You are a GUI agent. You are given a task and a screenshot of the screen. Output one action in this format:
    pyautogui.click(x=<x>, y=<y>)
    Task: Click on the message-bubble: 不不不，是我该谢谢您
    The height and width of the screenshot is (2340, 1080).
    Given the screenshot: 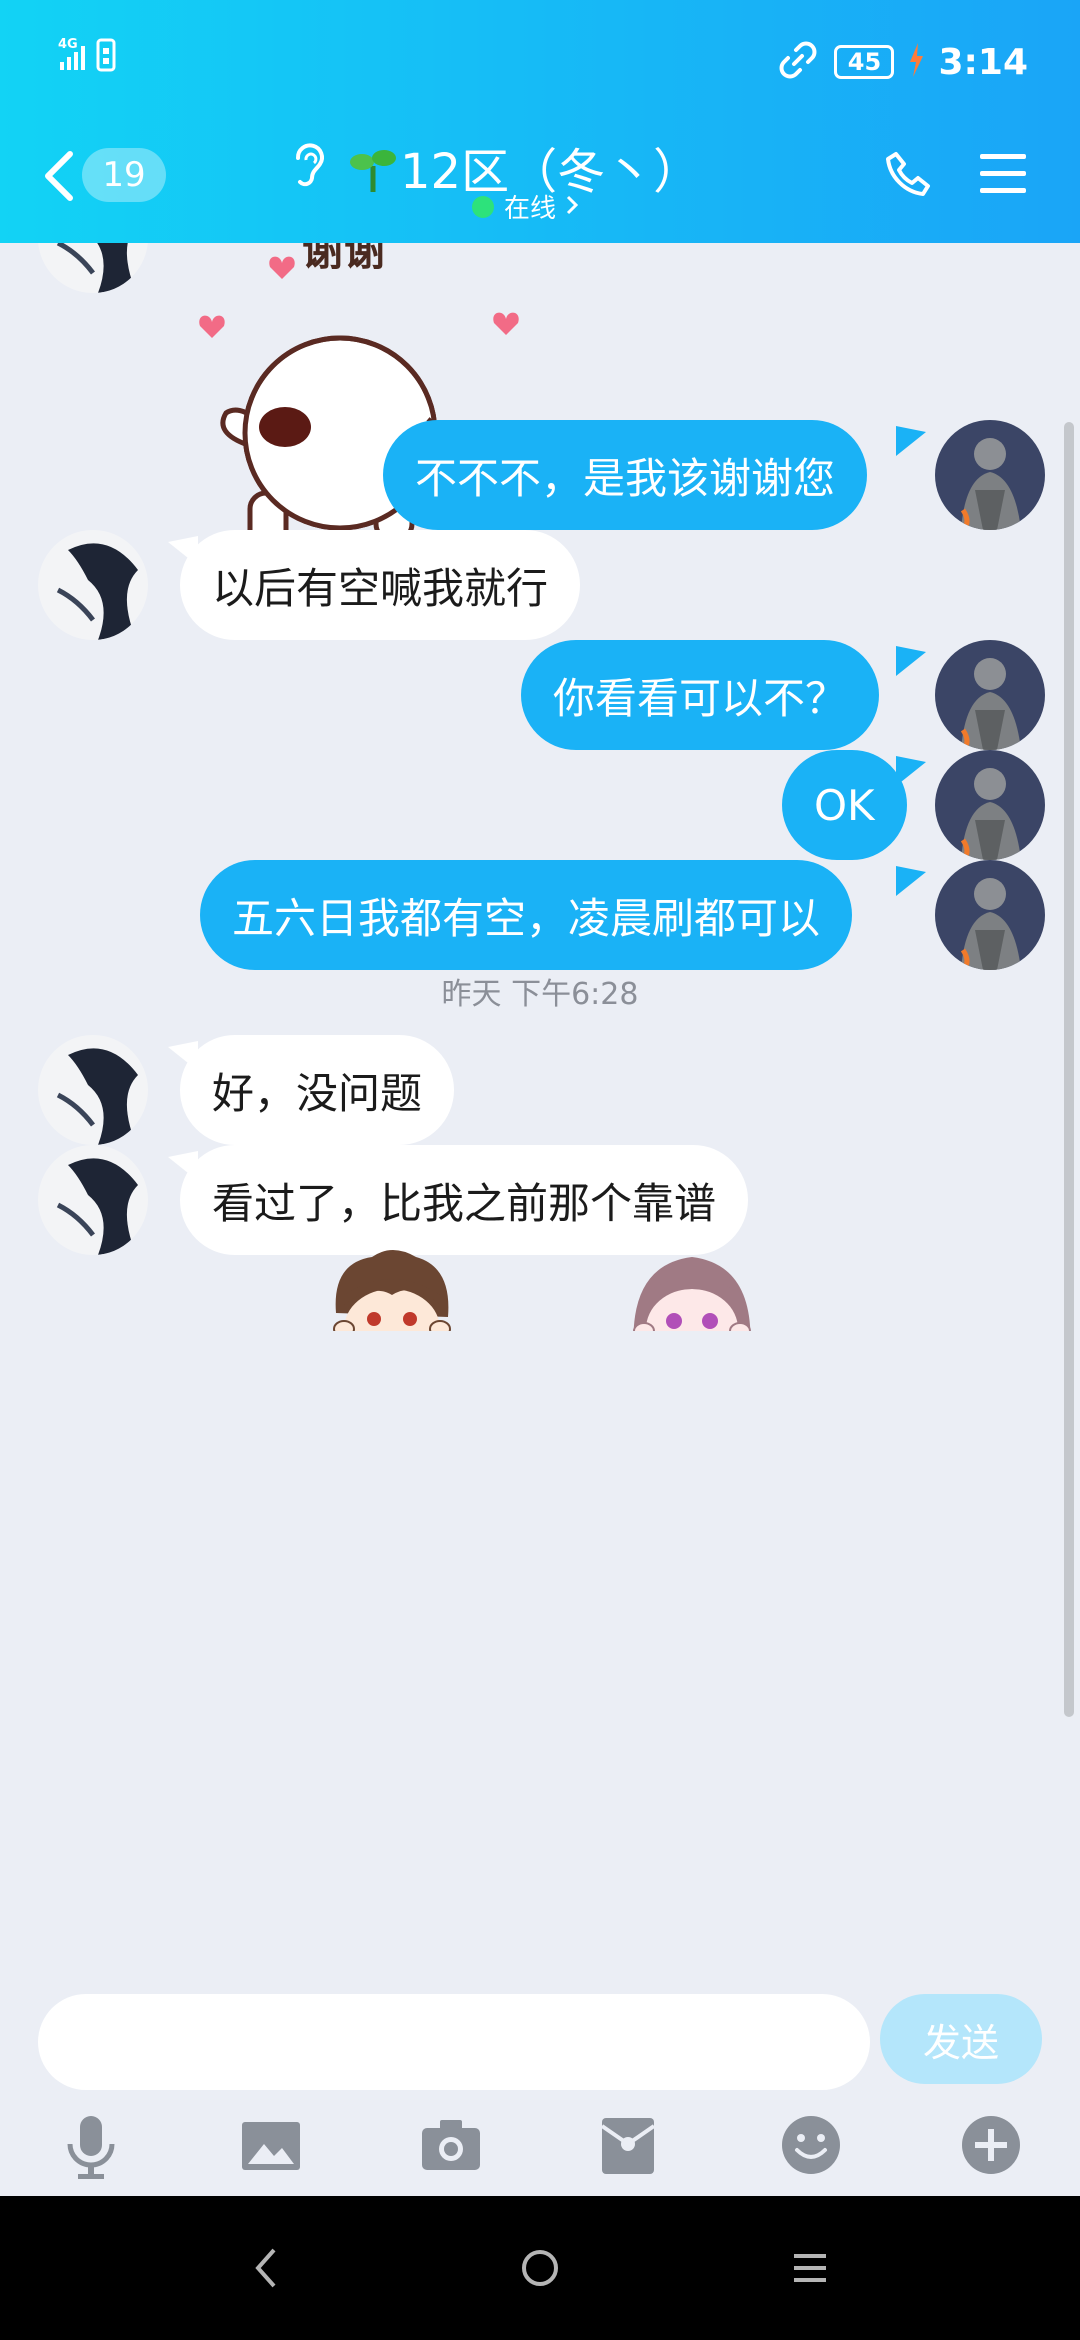 What is the action you would take?
    pyautogui.click(x=625, y=475)
    